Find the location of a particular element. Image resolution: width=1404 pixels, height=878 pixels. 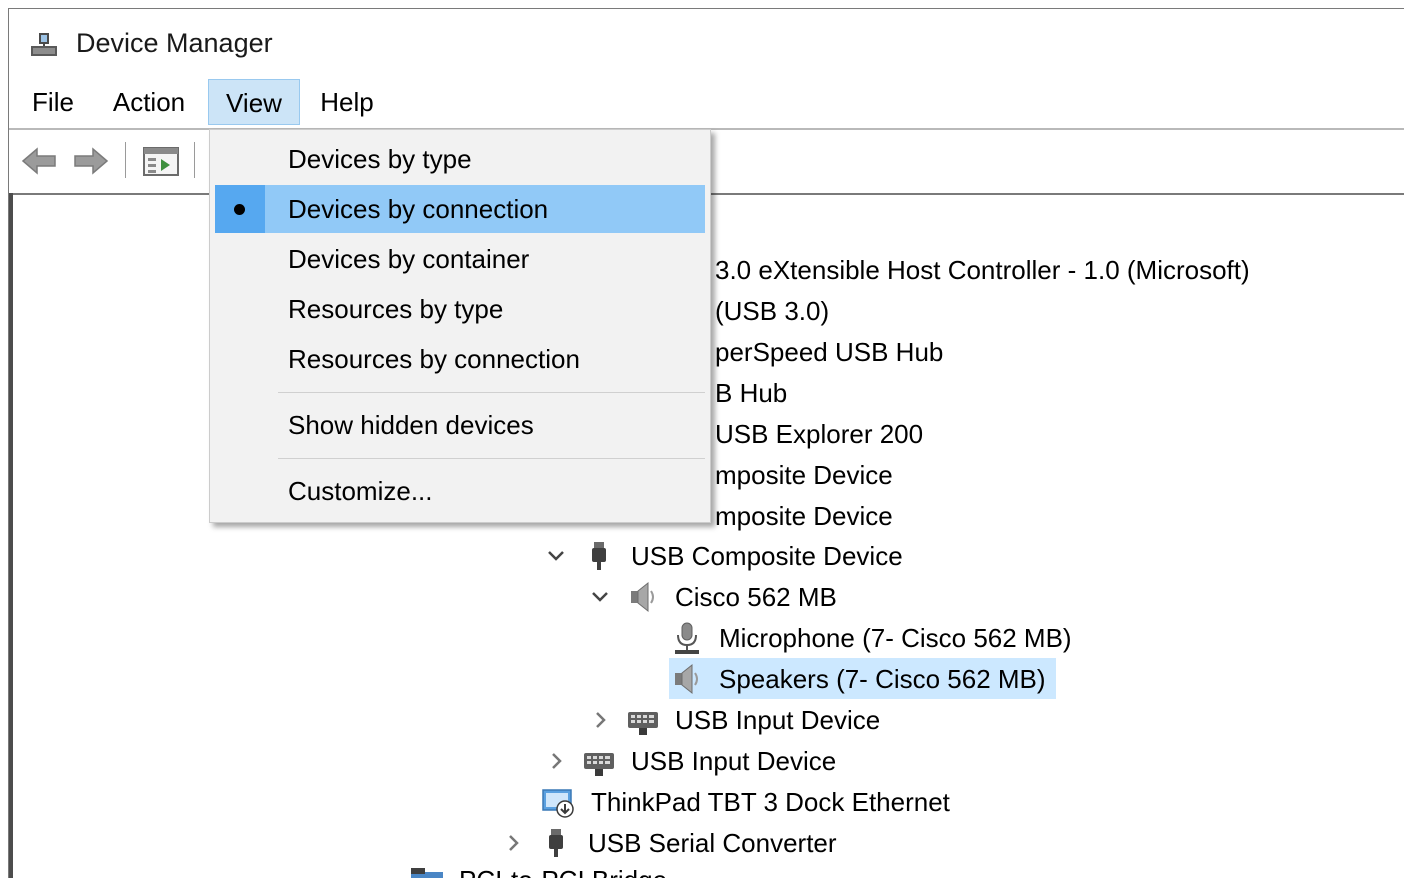

tree-row-usb-composite-device: USB Composite Device is located at coordinates (727, 555).